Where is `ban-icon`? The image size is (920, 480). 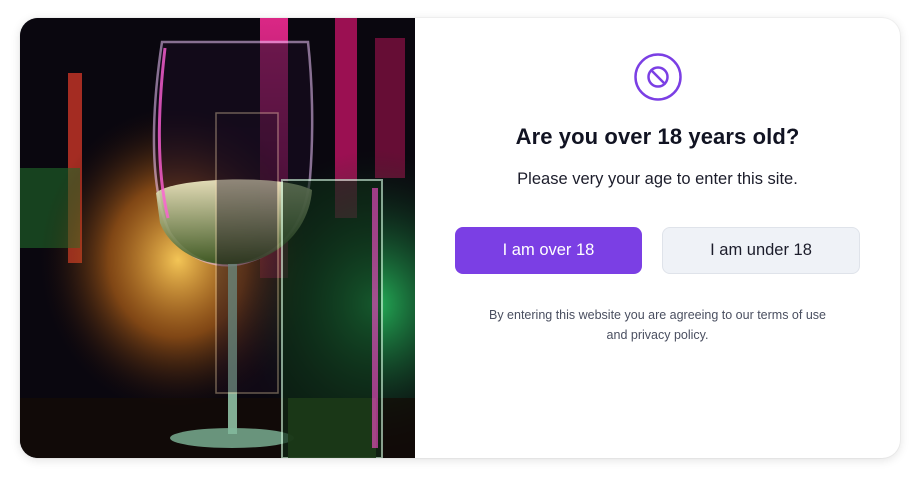 ban-icon is located at coordinates (658, 77).